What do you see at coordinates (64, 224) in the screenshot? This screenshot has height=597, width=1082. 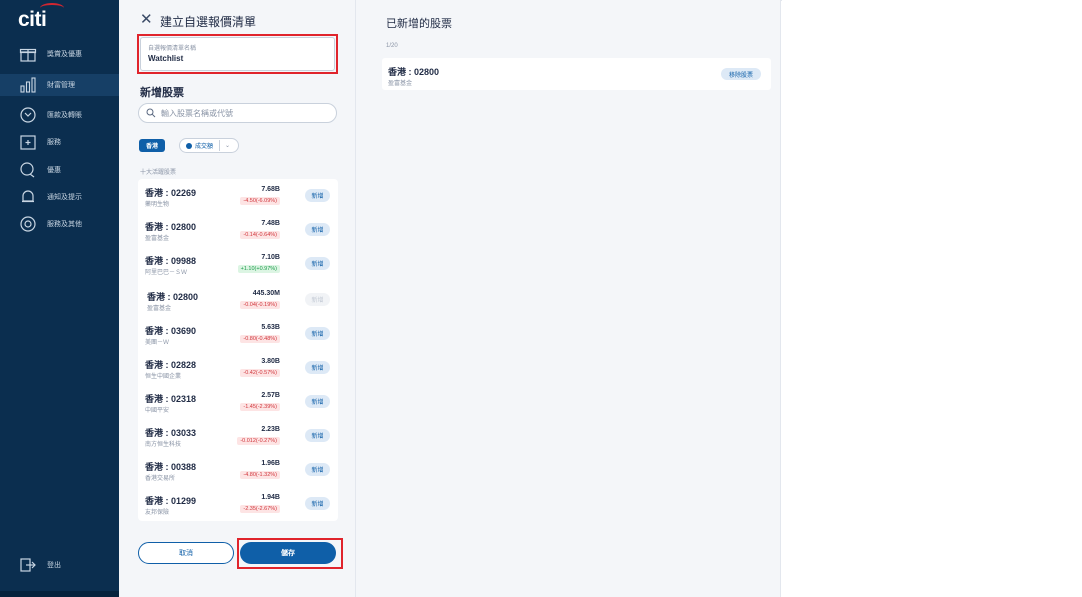 I see `sidebar-item-label: 服務及其他` at bounding box center [64, 224].